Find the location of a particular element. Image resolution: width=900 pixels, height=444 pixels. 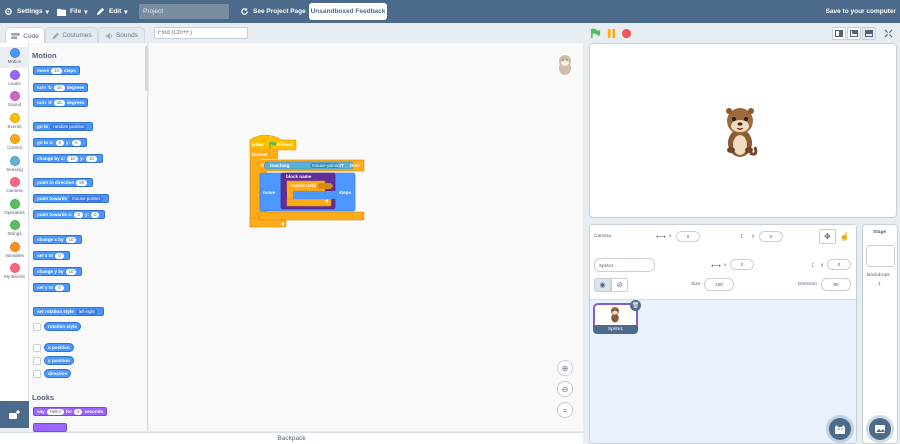

sprite-x-input: 0 is located at coordinates (742, 264).